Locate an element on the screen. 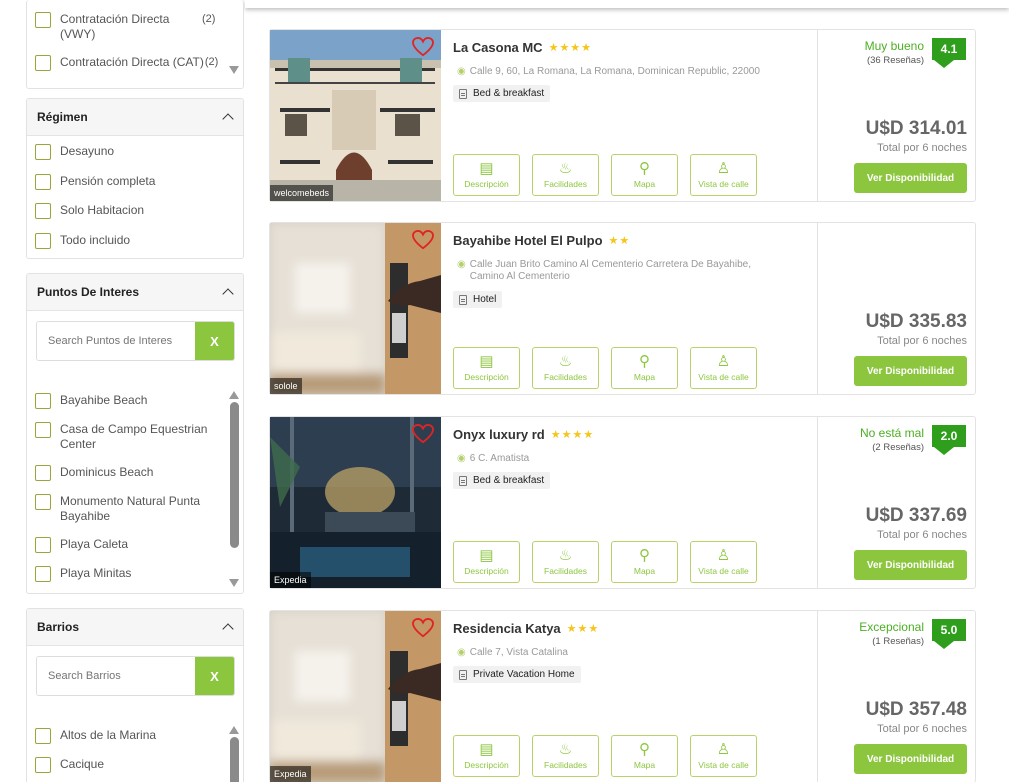 This screenshot has width=1009, height=782. filter-option: Playa Caleta is located at coordinates (81, 545).